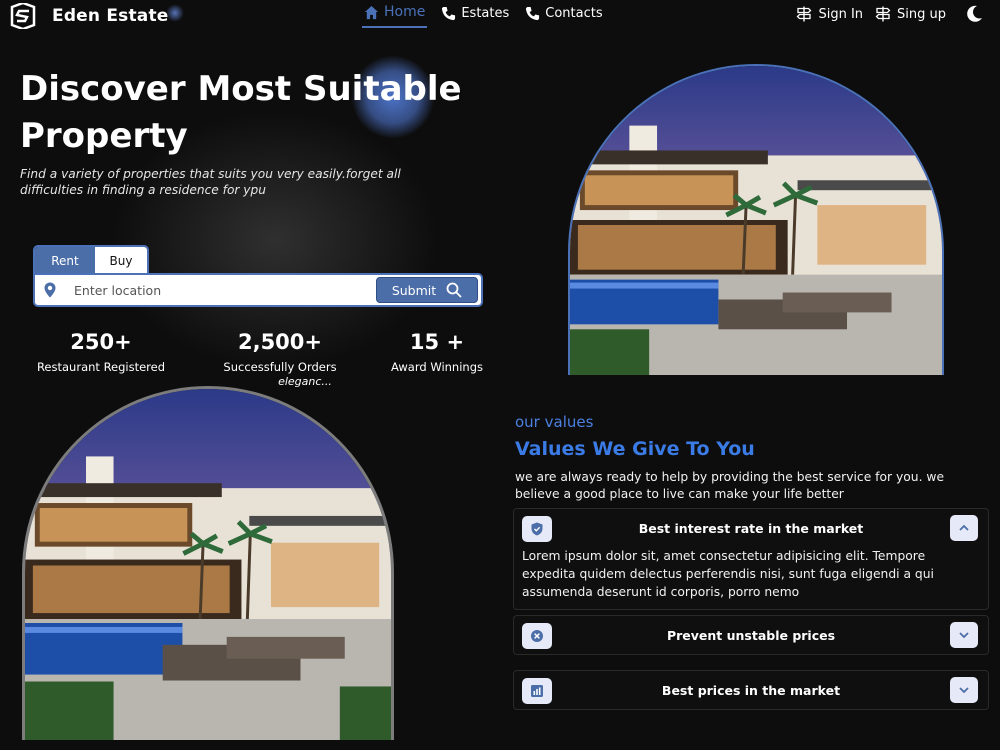 This screenshot has width=1000, height=750. Describe the element at coordinates (537, 529) in the screenshot. I see `shield-check-icon` at that location.